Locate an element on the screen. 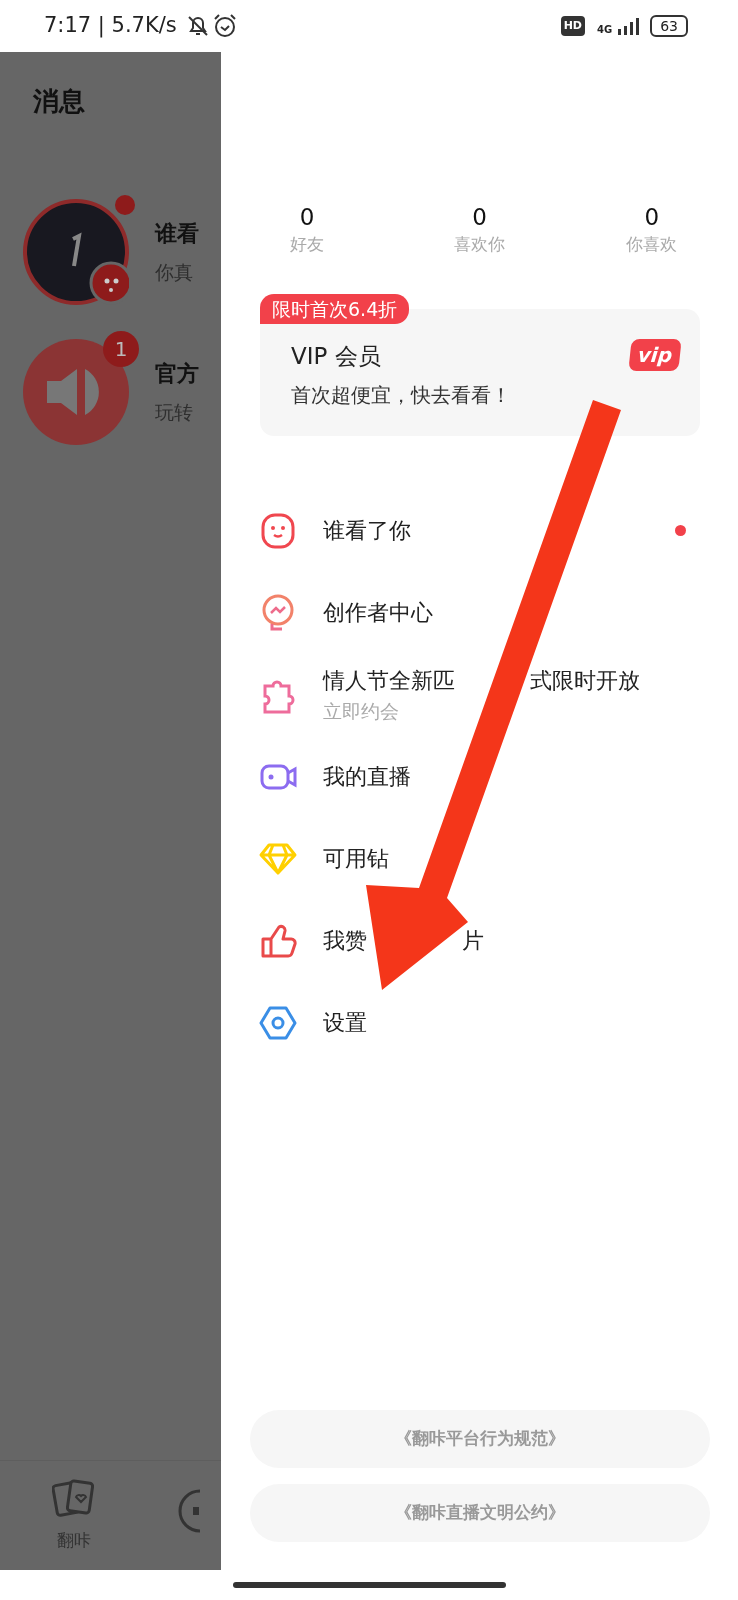 Image resolution: width=738 pixels, height=1600 pixels. unread-dot is located at coordinates (125, 205).